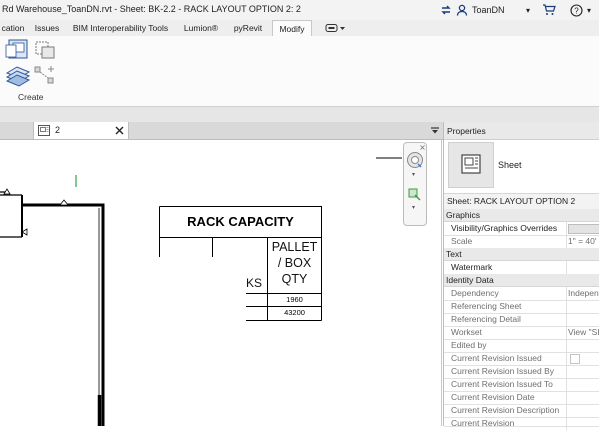 Image resolution: width=599 pixels, height=430 pixels. What do you see at coordinates (521, 215) in the screenshot?
I see `group-graphics: Graphics` at bounding box center [521, 215].